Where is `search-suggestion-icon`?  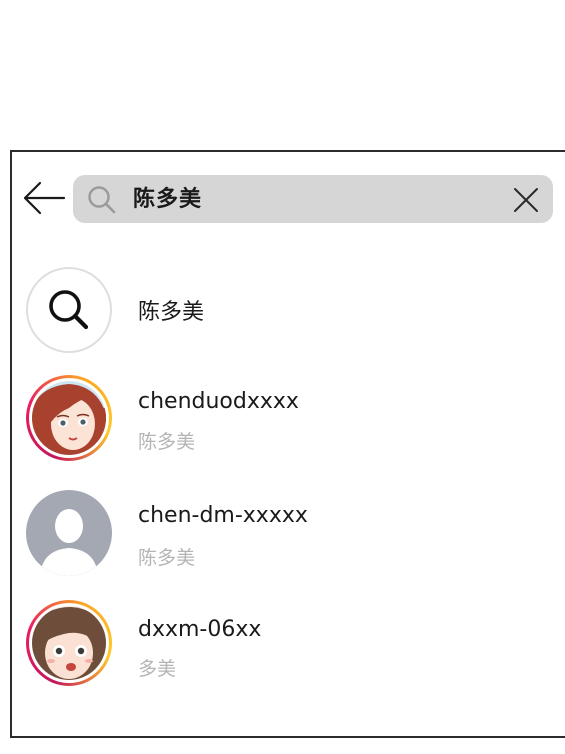 search-suggestion-icon is located at coordinates (69, 310).